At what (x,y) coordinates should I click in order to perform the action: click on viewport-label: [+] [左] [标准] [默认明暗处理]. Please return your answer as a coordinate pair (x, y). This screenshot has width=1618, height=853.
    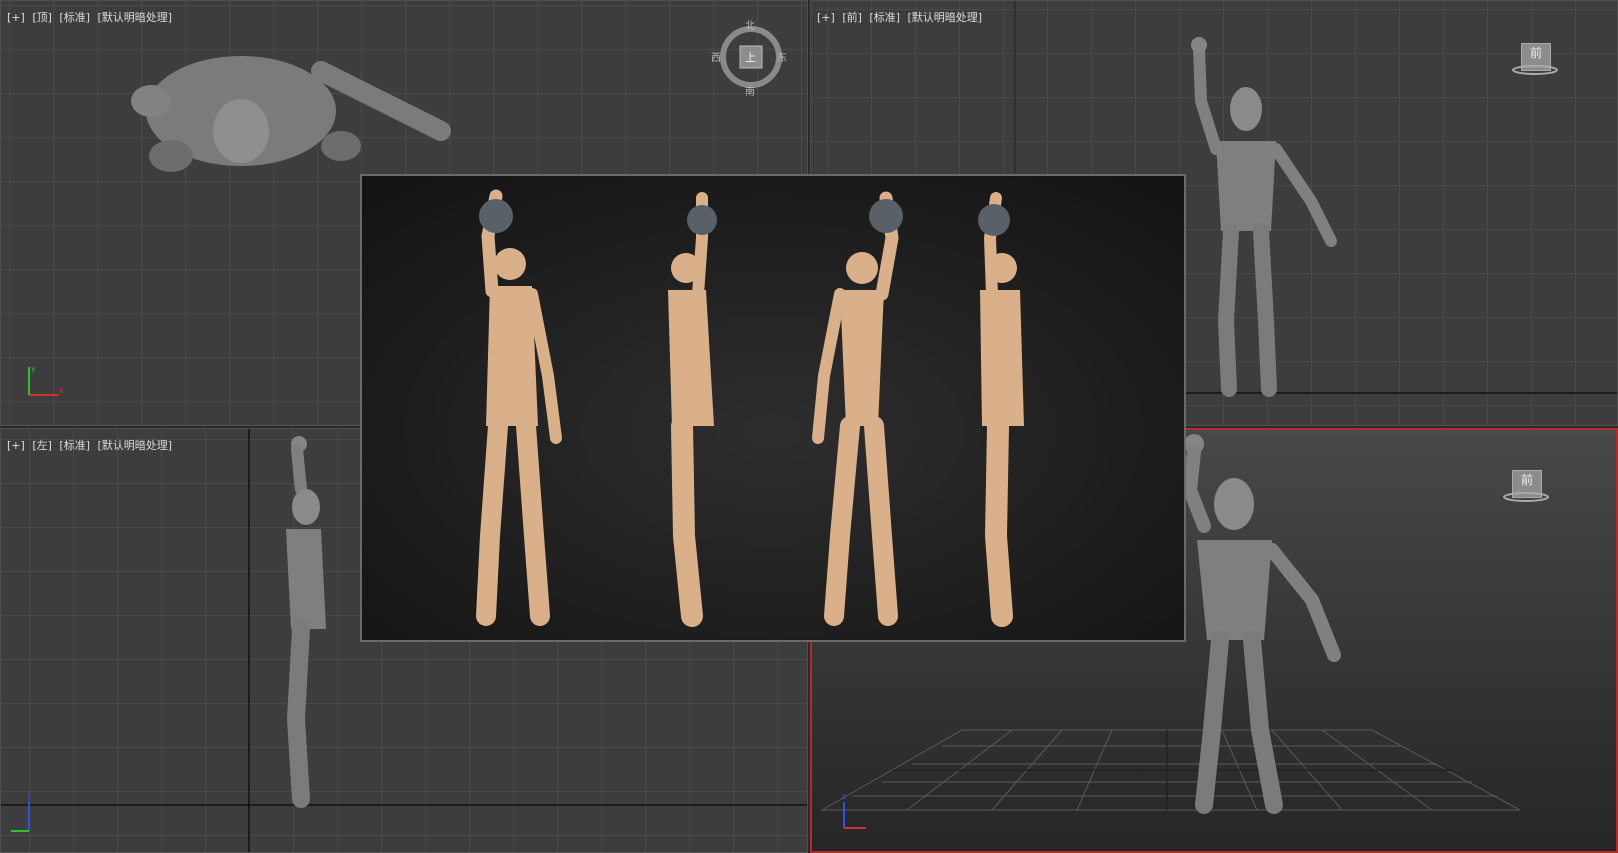
    Looking at the image, I should click on (91, 445).